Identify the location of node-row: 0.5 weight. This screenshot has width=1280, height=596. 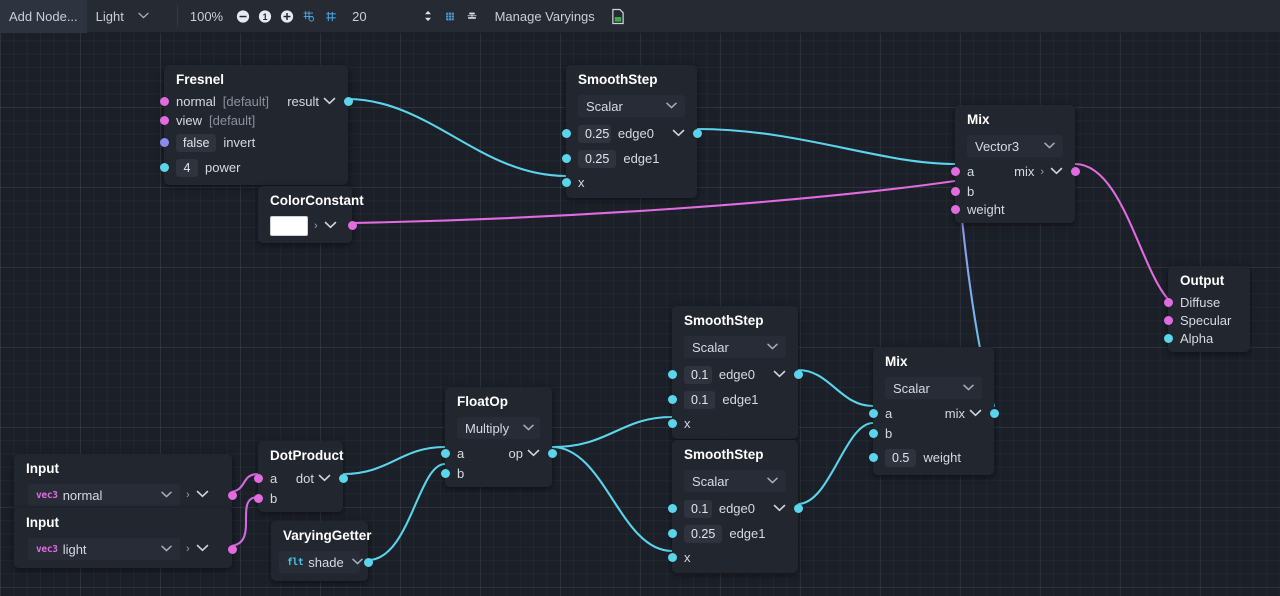
(931, 457).